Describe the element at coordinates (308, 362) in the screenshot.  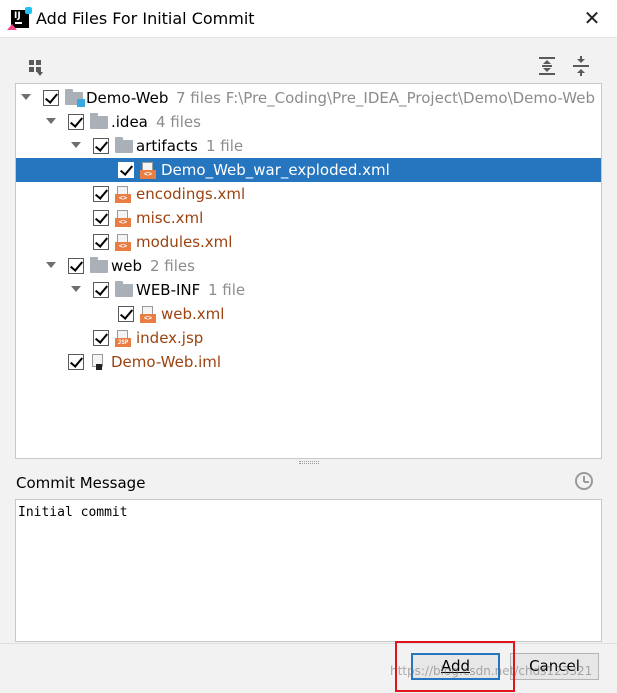
I see `tree-row: Demo-Web.iml` at that location.